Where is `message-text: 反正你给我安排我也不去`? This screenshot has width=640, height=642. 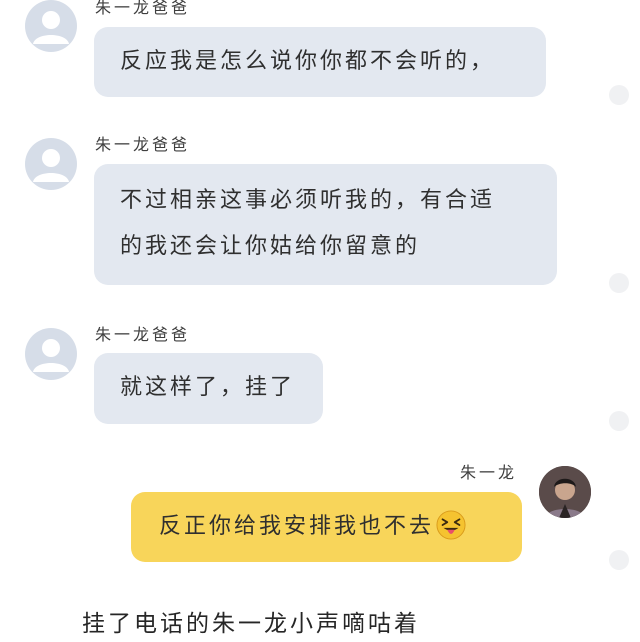
message-text: 反正你给我安排我也不去 is located at coordinates (297, 526).